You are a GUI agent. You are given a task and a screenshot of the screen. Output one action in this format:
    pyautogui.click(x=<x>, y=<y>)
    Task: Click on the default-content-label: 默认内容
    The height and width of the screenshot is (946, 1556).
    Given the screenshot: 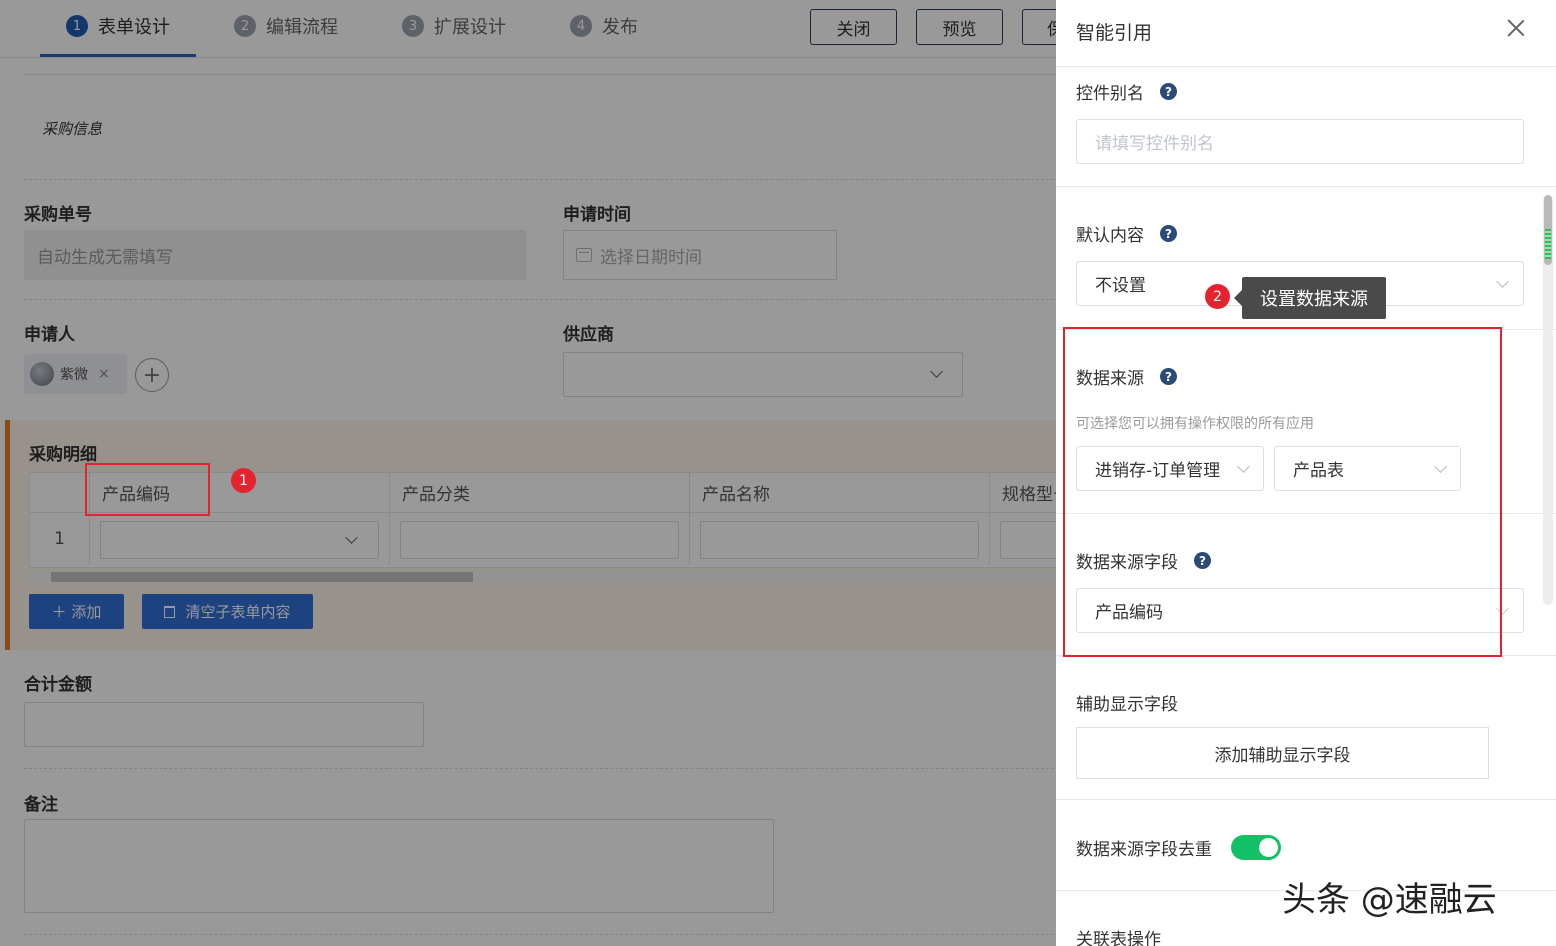 What is the action you would take?
    pyautogui.click(x=1110, y=236)
    